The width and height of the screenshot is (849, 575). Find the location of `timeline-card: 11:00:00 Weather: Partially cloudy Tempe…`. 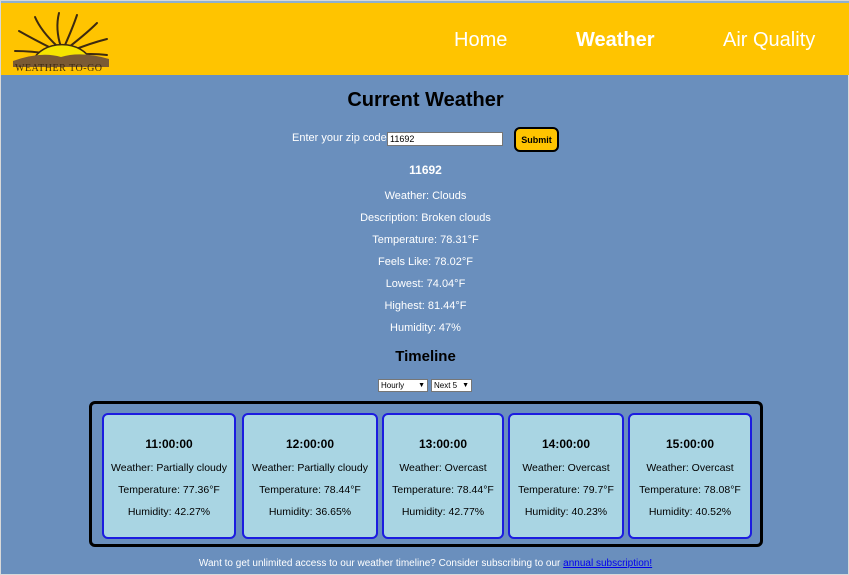

timeline-card: 11:00:00 Weather: Partially cloudy Tempe… is located at coordinates (169, 476).